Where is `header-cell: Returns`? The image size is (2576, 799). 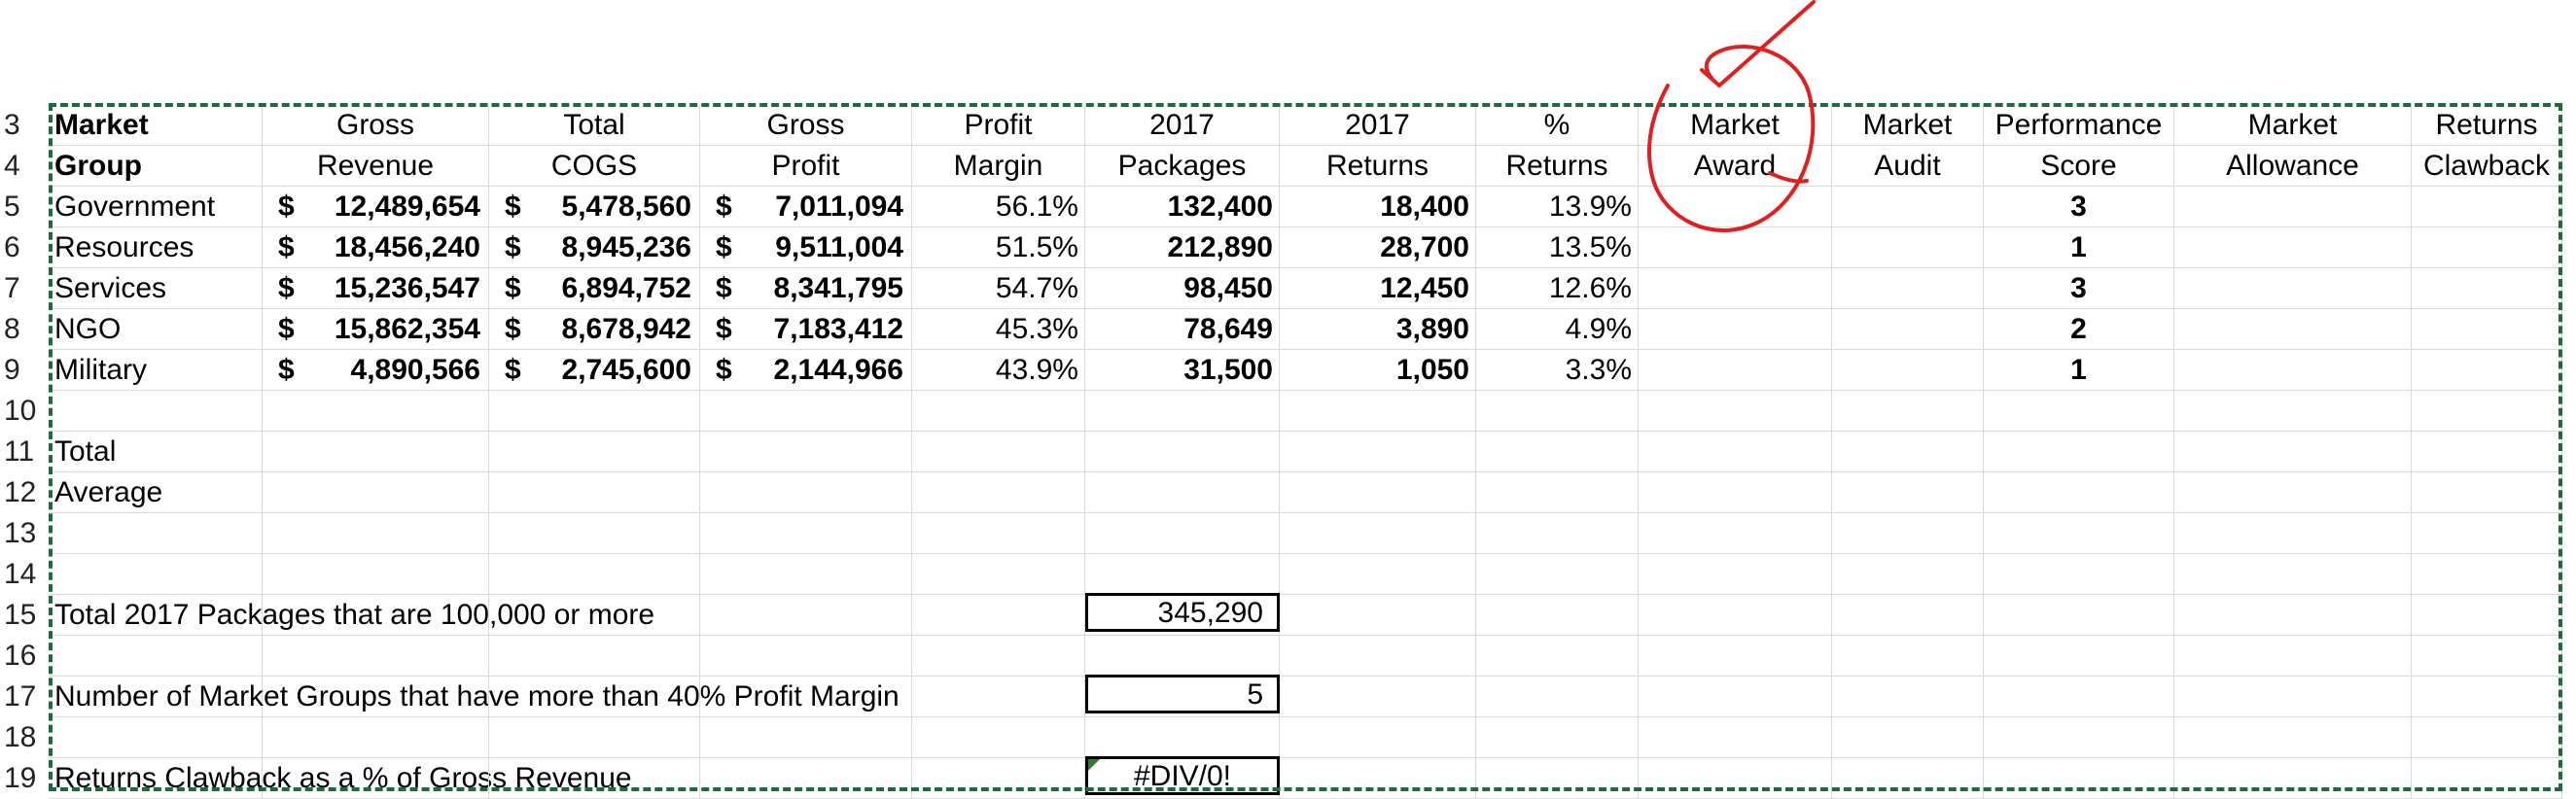 header-cell: Returns is located at coordinates (1558, 166).